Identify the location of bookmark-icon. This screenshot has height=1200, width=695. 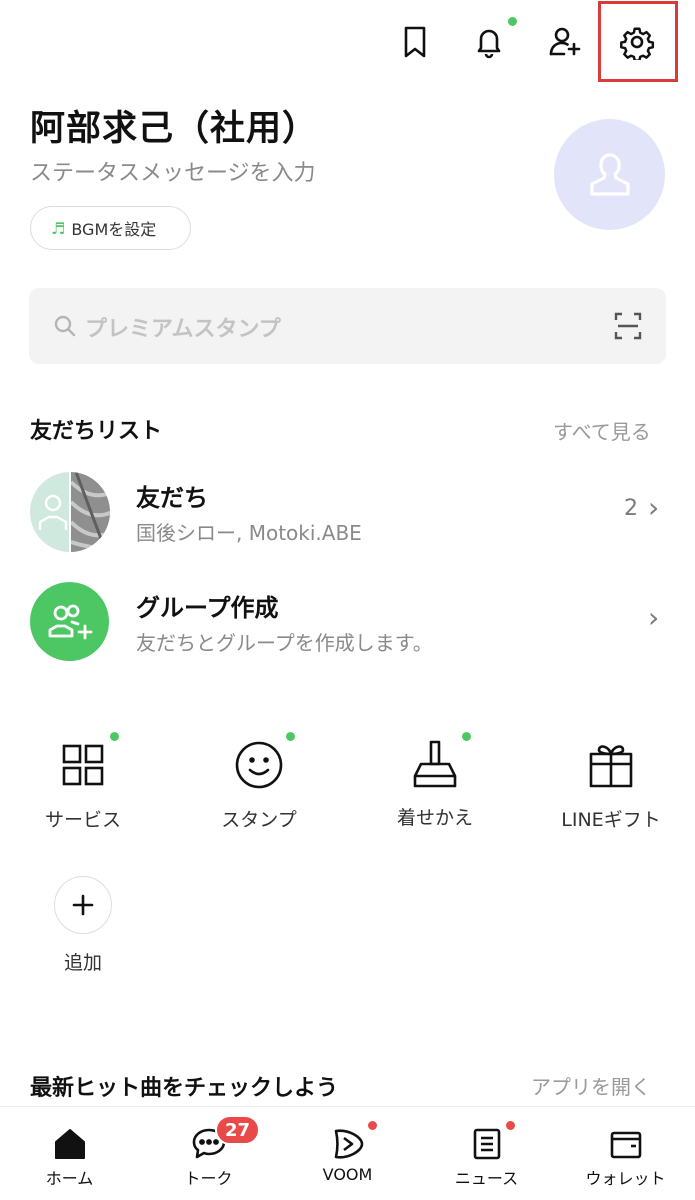
(415, 42).